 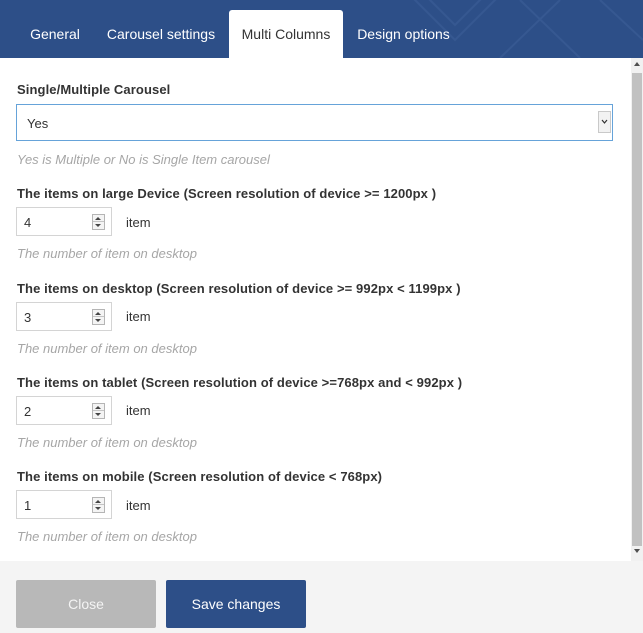 What do you see at coordinates (637, 553) in the screenshot?
I see `scroll-down-icon` at bounding box center [637, 553].